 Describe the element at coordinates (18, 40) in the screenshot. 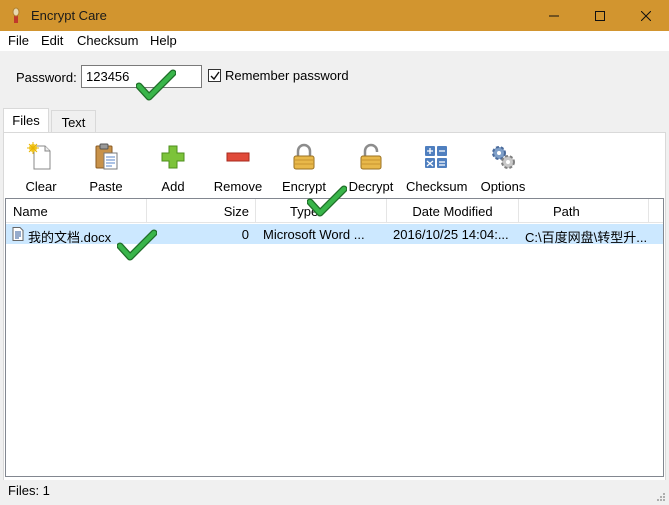

I see `menu-file: File` at that location.